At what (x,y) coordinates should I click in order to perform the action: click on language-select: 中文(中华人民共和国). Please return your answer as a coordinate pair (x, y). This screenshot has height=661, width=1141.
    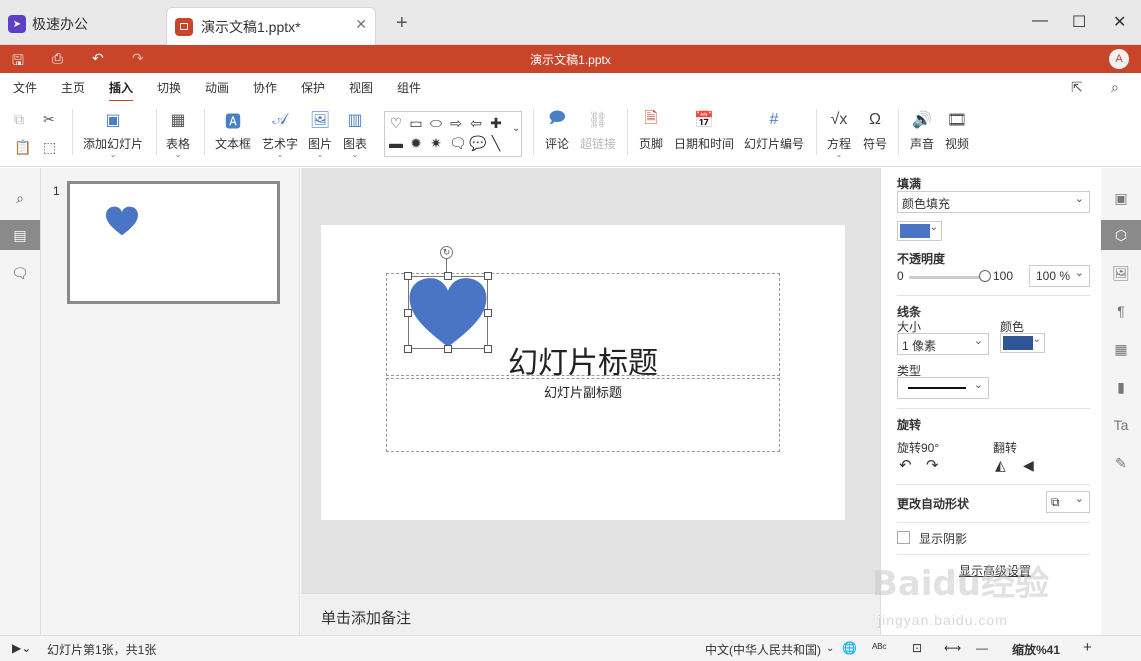
    Looking at the image, I should click on (763, 649).